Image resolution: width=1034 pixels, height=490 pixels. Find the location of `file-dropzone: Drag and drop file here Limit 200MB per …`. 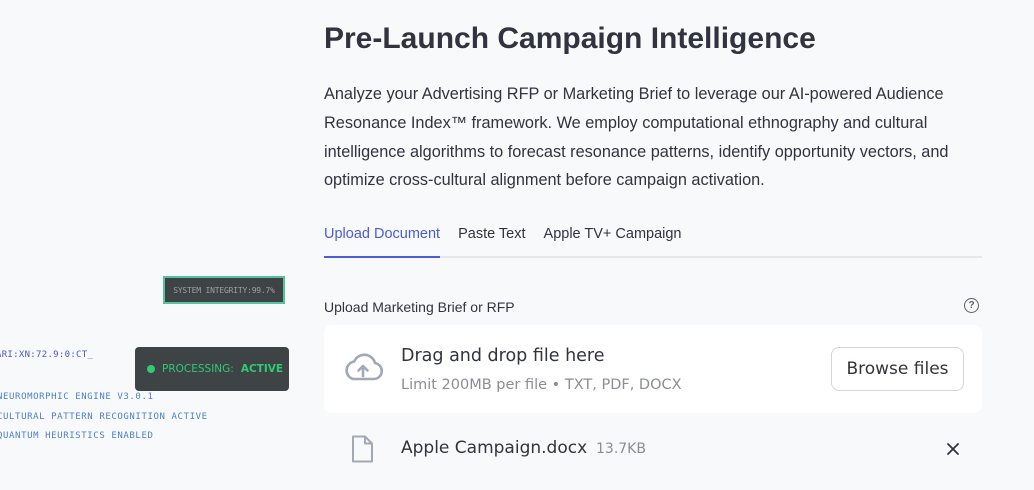

file-dropzone: Drag and drop file here Limit 200MB per … is located at coordinates (653, 369).